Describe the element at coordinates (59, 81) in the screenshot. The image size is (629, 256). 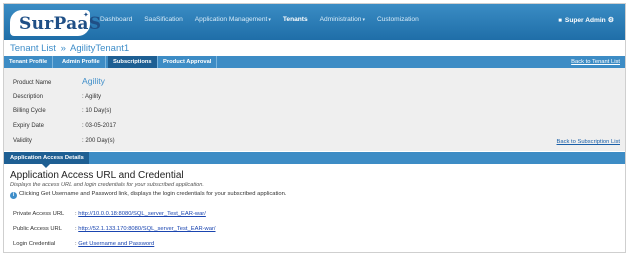
I see `product-name-row: Product Name Agility` at that location.